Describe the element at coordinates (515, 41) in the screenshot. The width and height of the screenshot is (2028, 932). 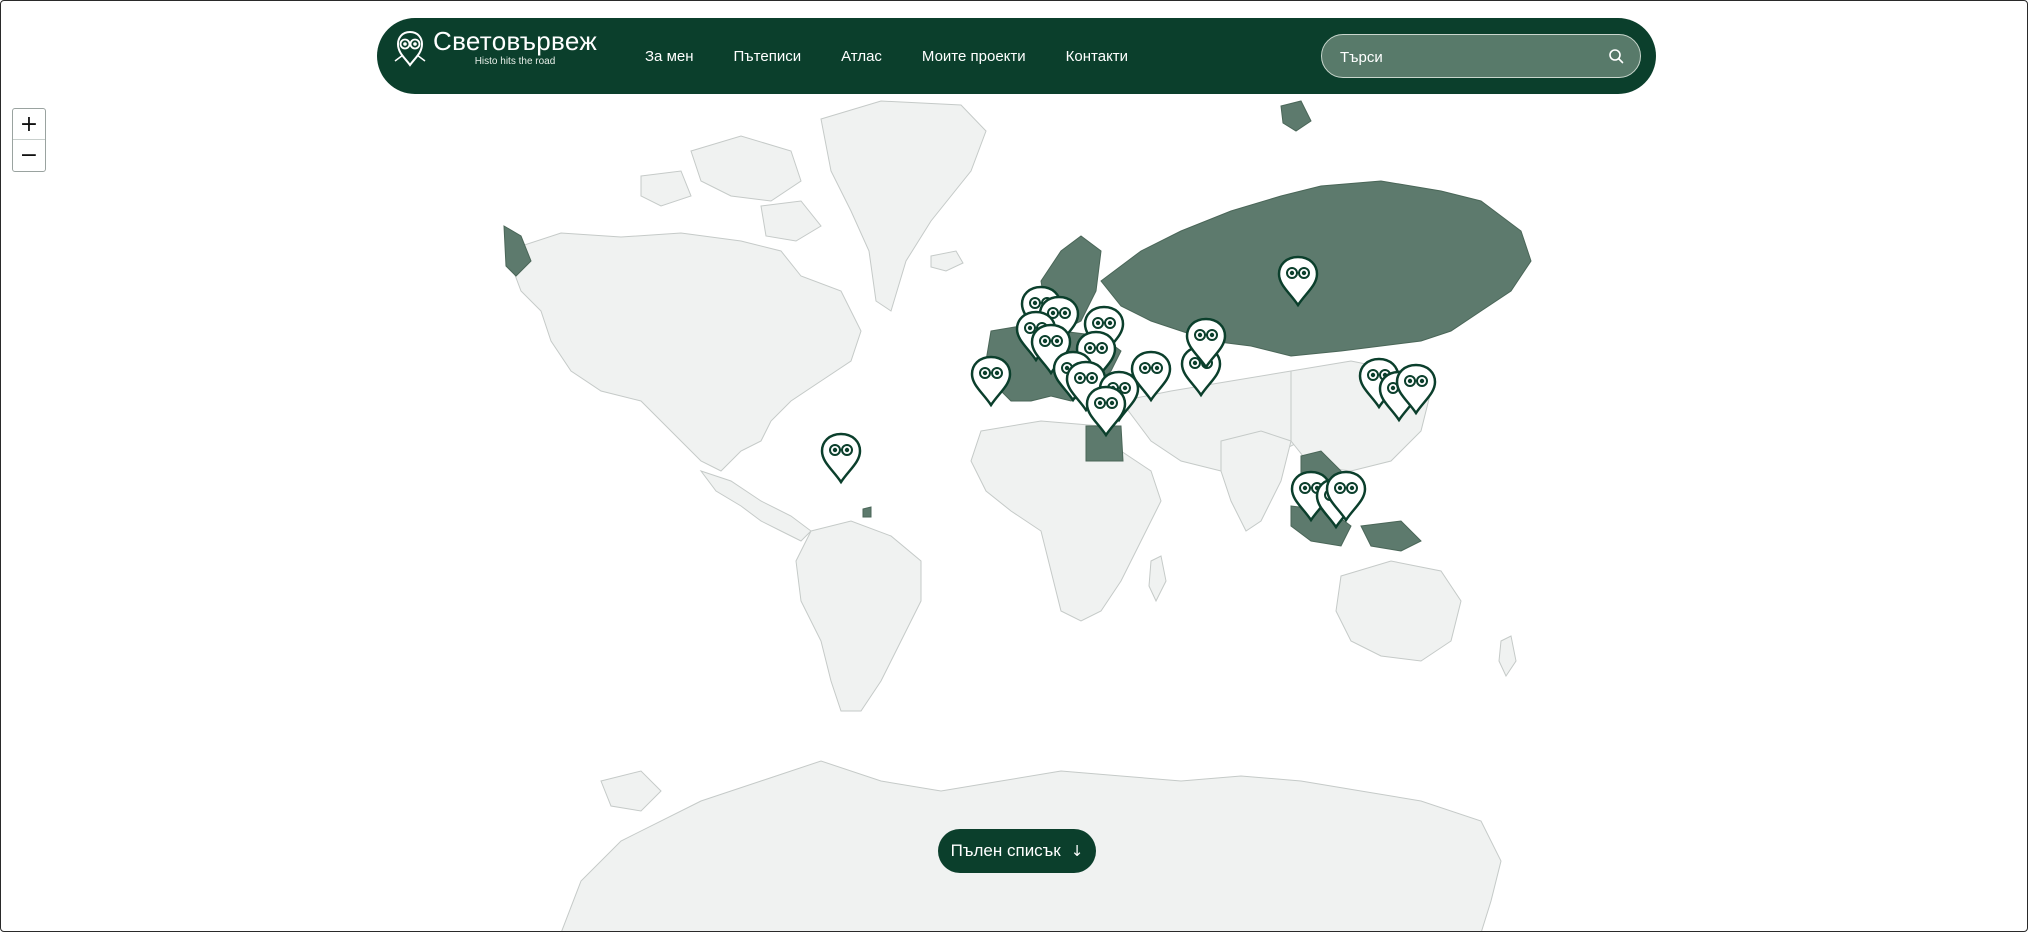
I see `brand-title: Световървеж` at that location.